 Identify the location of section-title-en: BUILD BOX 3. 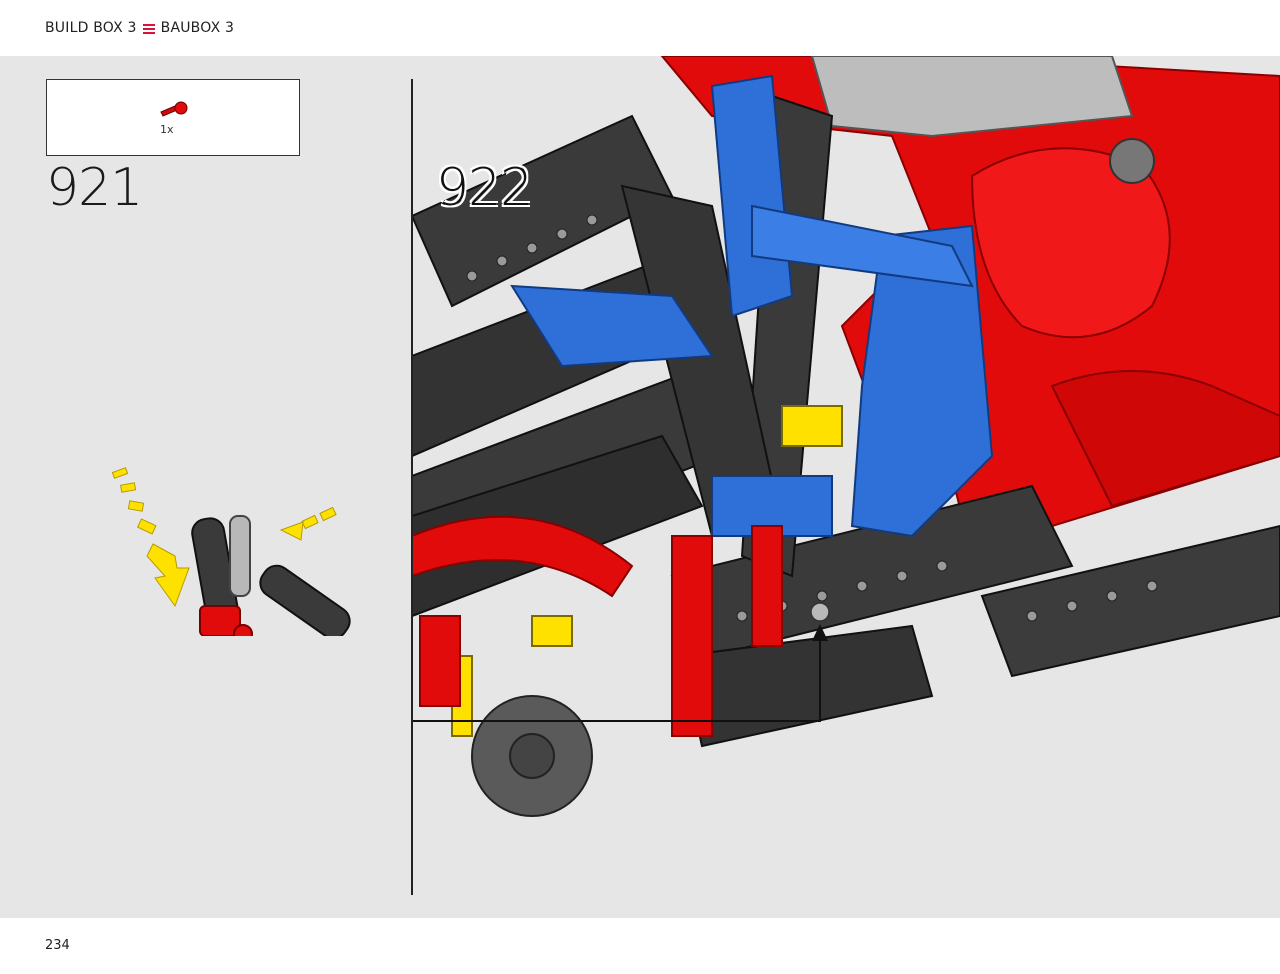
(91, 28).